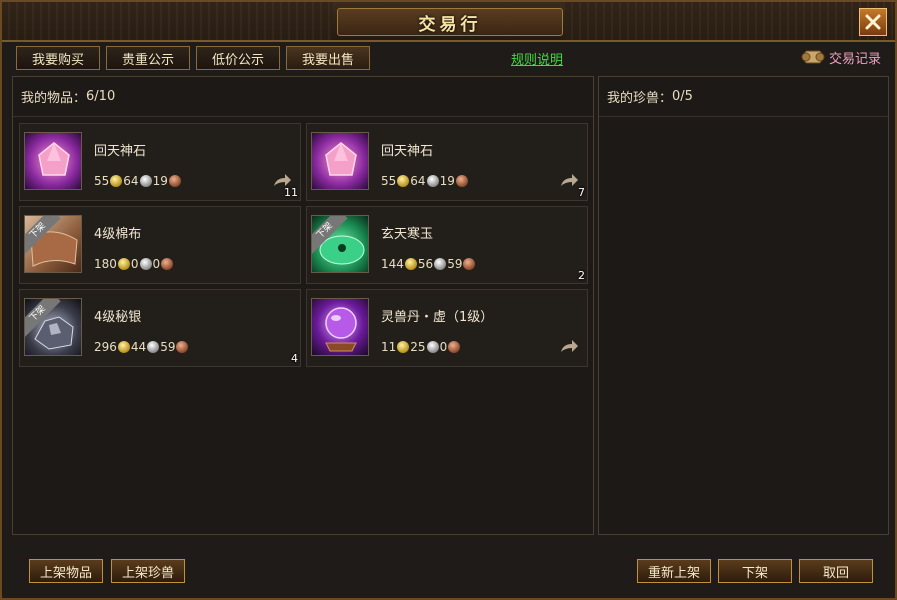 Image resolution: width=897 pixels, height=600 pixels. I want to click on title-plate: 交易行, so click(450, 22).